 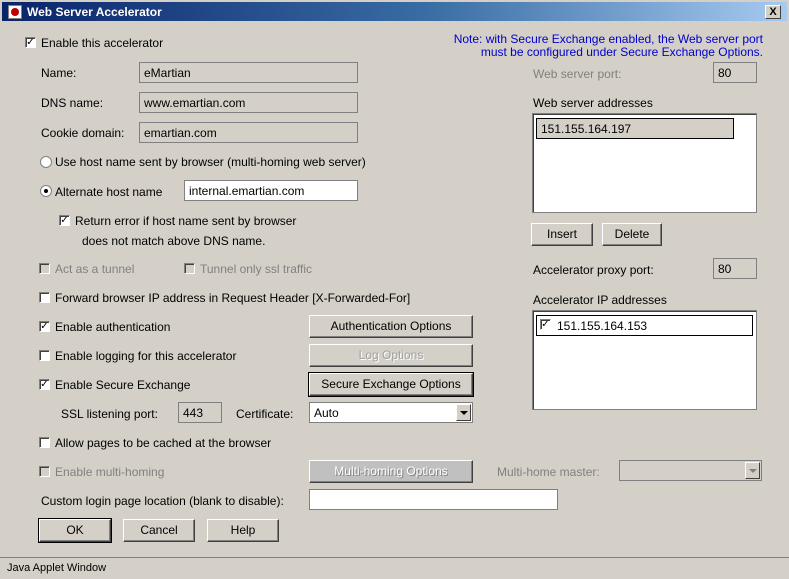 What do you see at coordinates (433, 499) in the screenshot?
I see `custom-login-input` at bounding box center [433, 499].